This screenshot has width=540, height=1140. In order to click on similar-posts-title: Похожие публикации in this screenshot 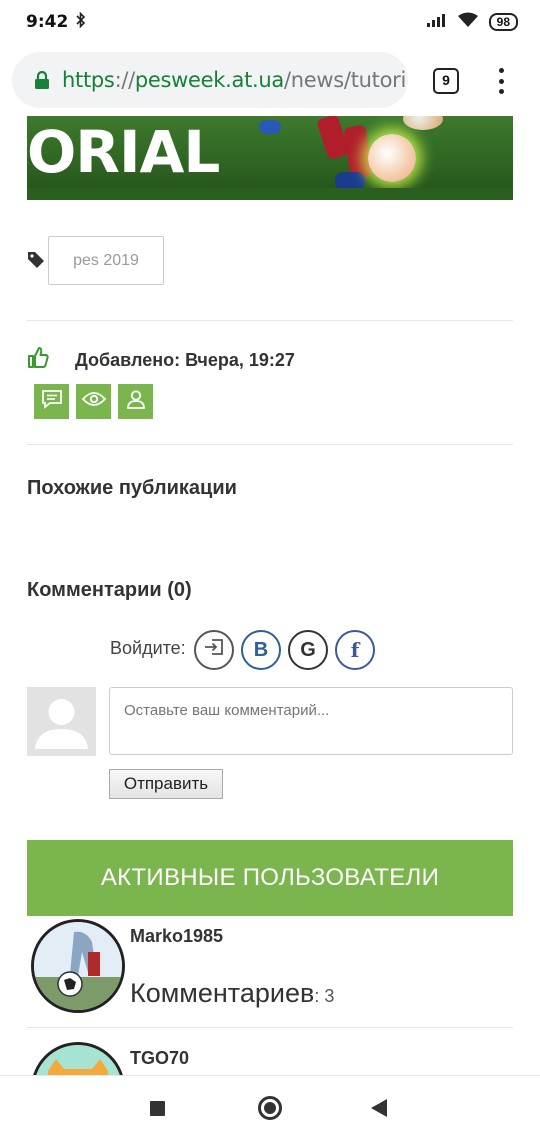, I will do `click(132, 488)`.